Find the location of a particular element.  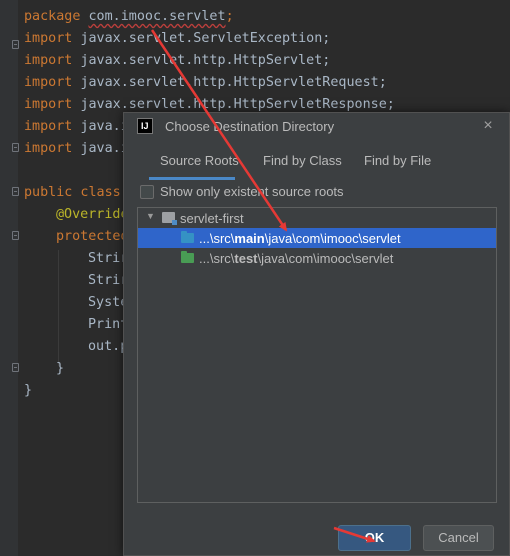

intellij-icon: IJ is located at coordinates (145, 126).